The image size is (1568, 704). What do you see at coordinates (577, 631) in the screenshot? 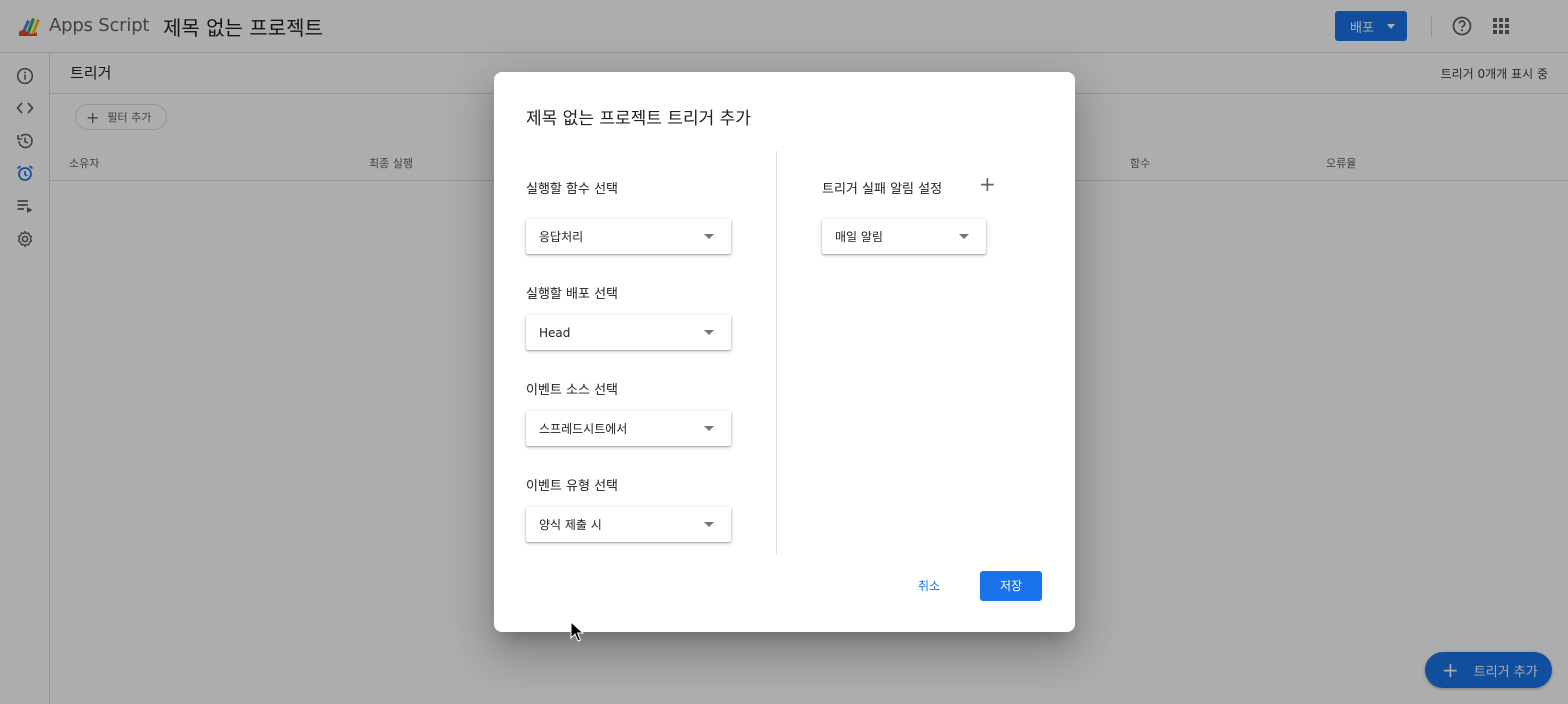
I see `mouse-cursor-icon` at bounding box center [577, 631].